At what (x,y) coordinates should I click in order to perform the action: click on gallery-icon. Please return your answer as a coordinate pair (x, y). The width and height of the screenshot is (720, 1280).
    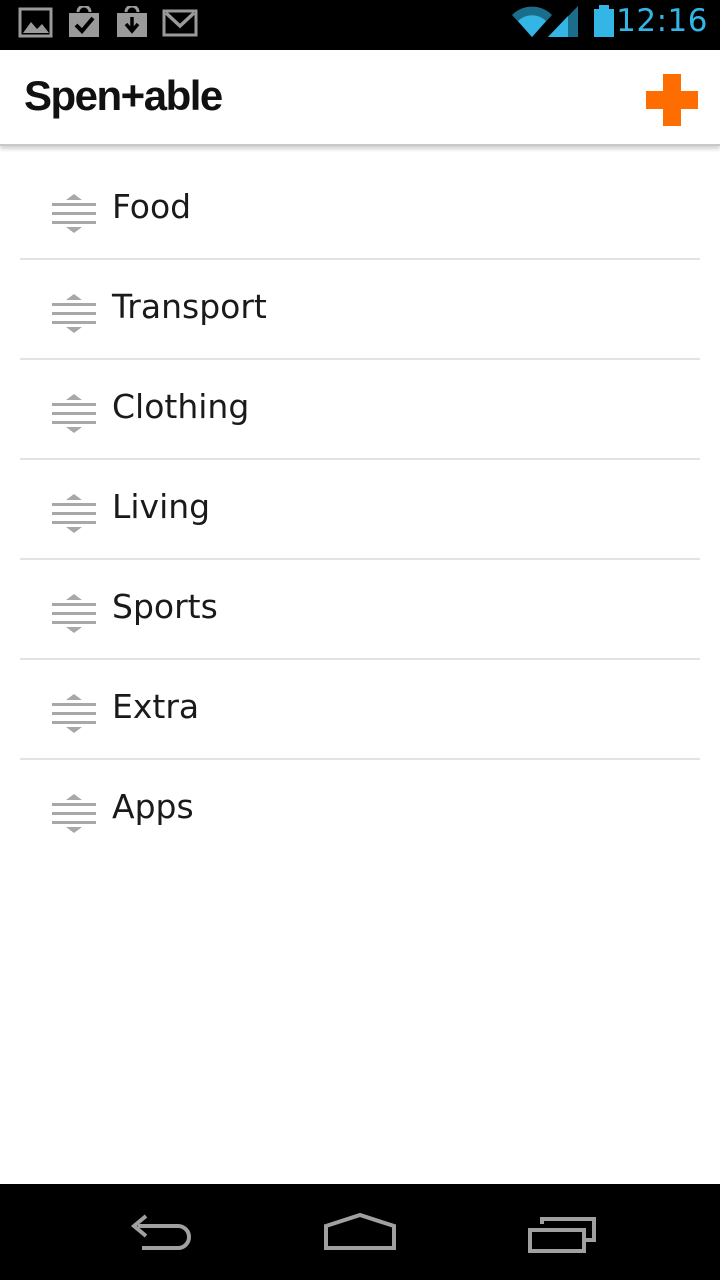
    Looking at the image, I should click on (35, 22).